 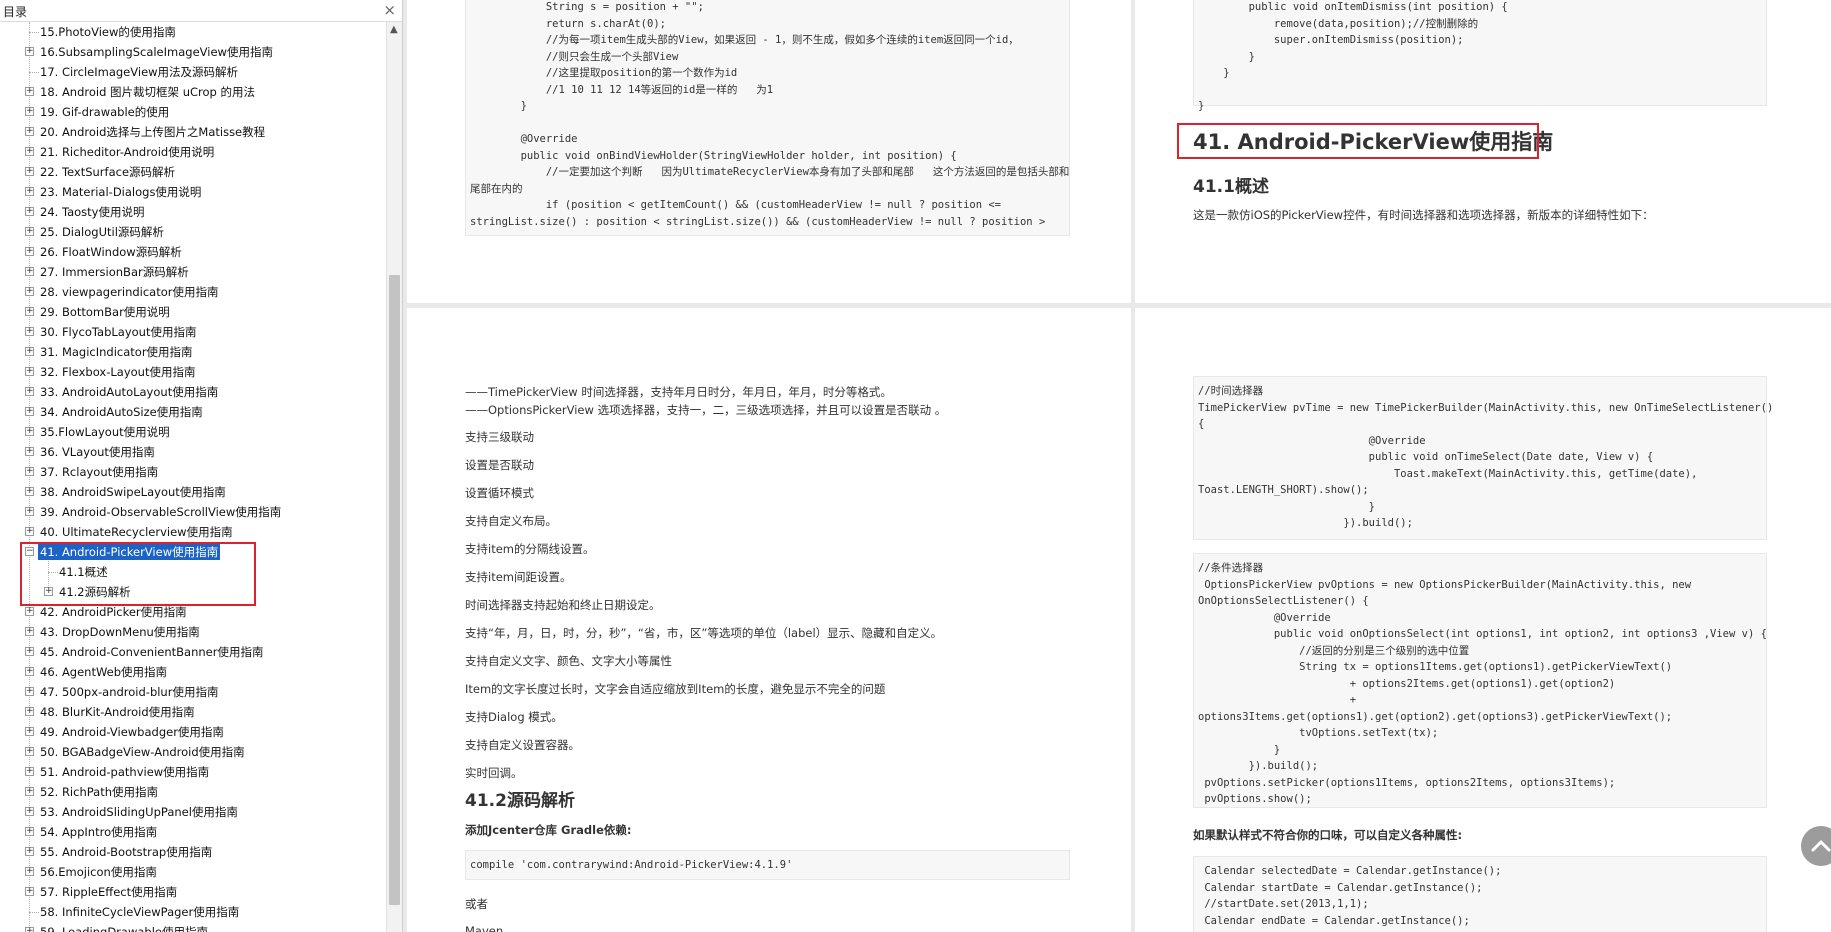 What do you see at coordinates (192, 232) in the screenshot?
I see `toc-item: +25. DialogUtil源码解析` at bounding box center [192, 232].